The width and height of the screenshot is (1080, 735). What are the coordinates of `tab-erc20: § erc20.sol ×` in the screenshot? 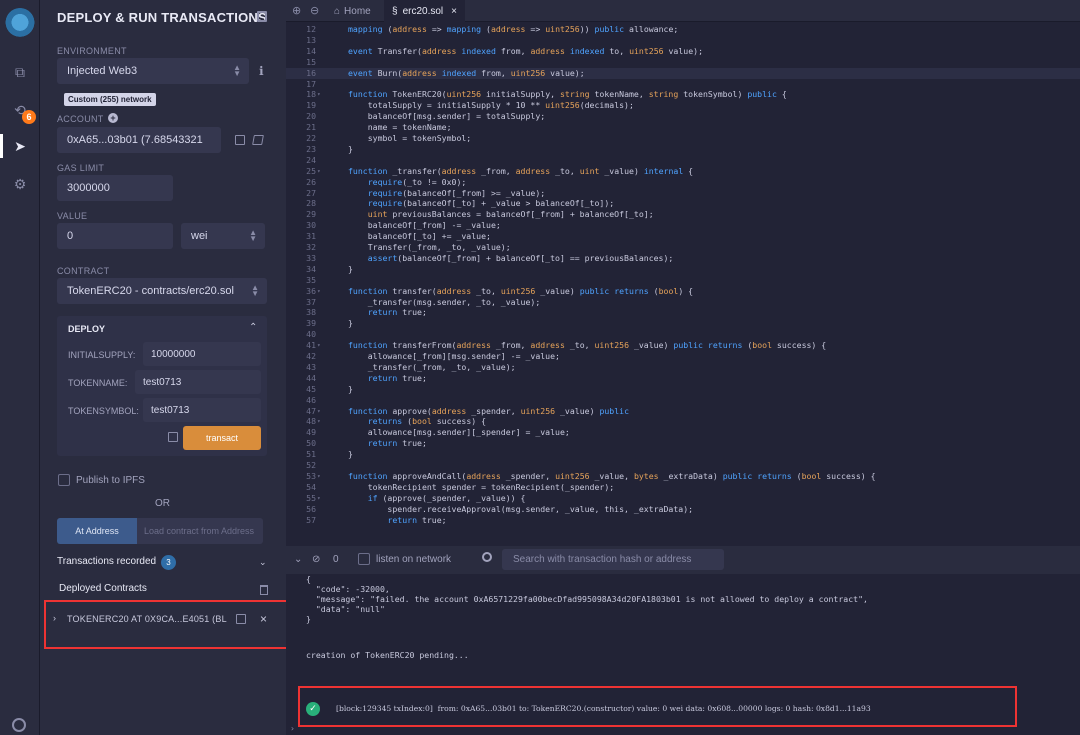 It's located at (424, 11).